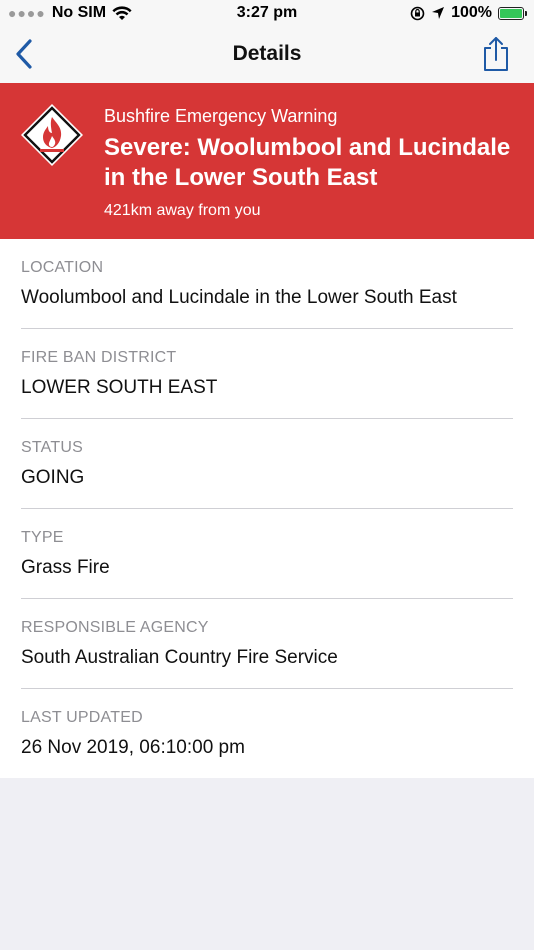 The height and width of the screenshot is (950, 534). I want to click on rotation-lock-icon, so click(417, 13).